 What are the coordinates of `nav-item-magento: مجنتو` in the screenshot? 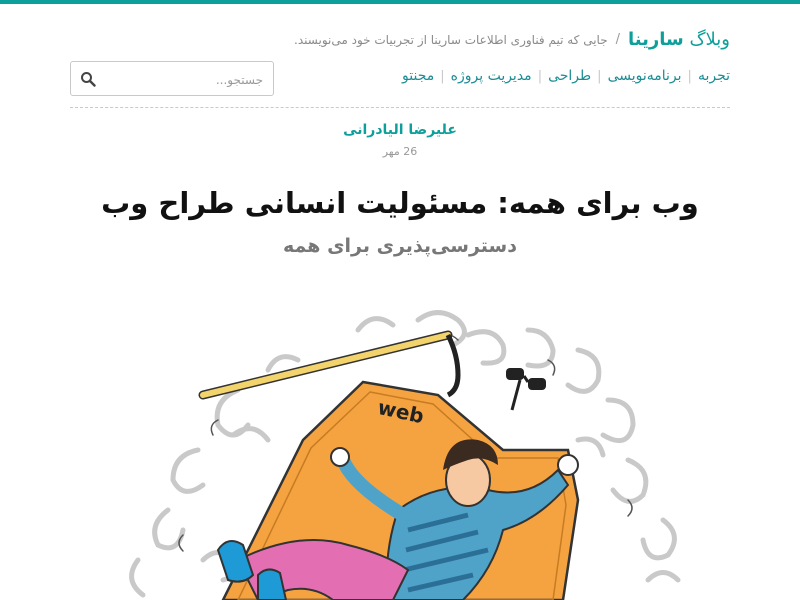 It's located at (418, 76).